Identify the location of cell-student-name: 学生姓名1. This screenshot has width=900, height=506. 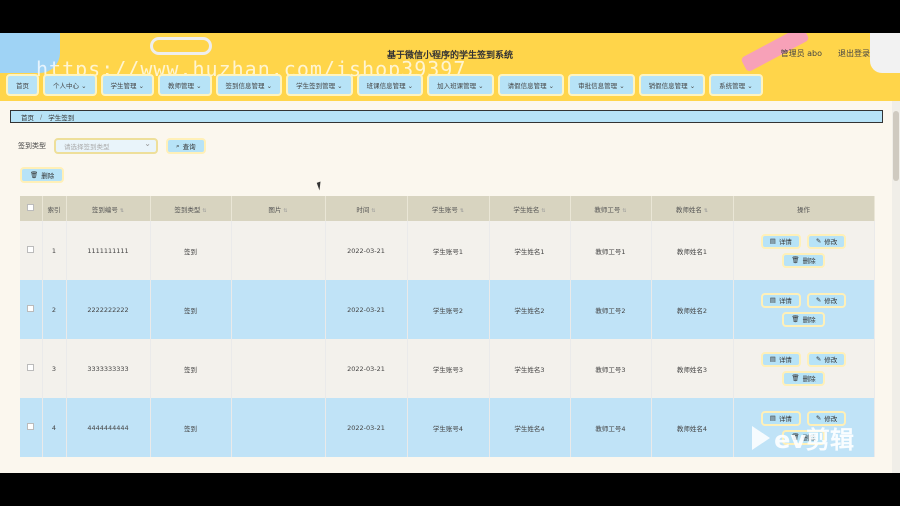
(530, 250).